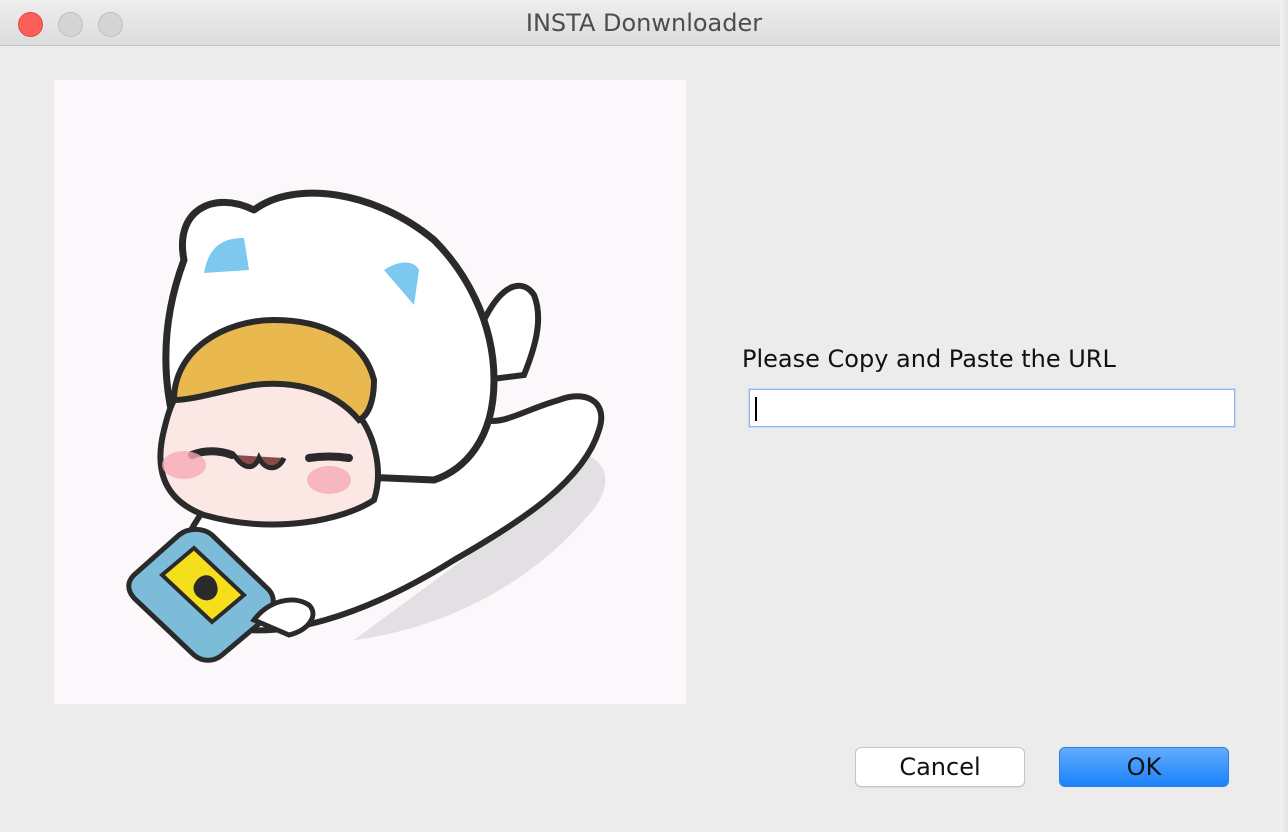 The image size is (1288, 832). I want to click on url-input-field, so click(992, 408).